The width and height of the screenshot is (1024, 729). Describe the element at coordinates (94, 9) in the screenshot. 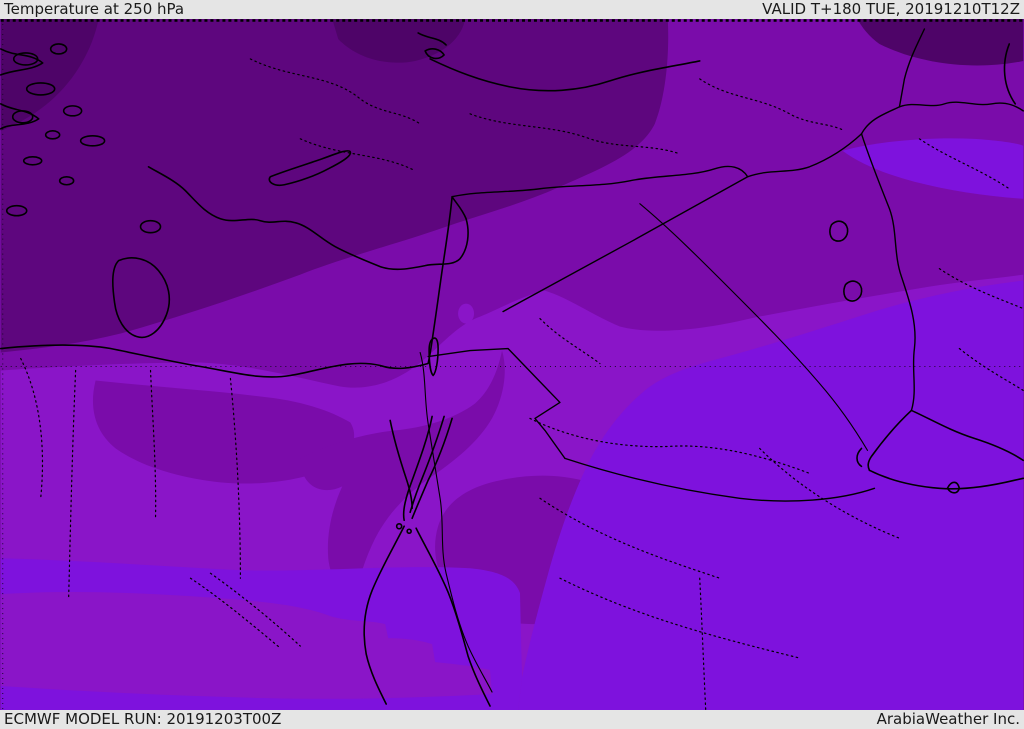

I see `map-title: Temperature at 250 hPa` at that location.